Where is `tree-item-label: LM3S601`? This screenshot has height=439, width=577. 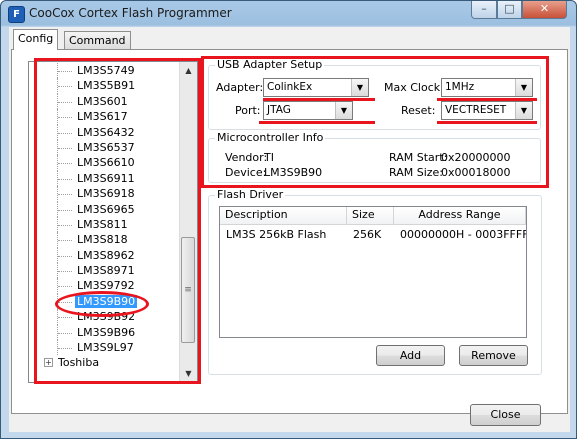 tree-item-label: LM3S601 is located at coordinates (102, 101).